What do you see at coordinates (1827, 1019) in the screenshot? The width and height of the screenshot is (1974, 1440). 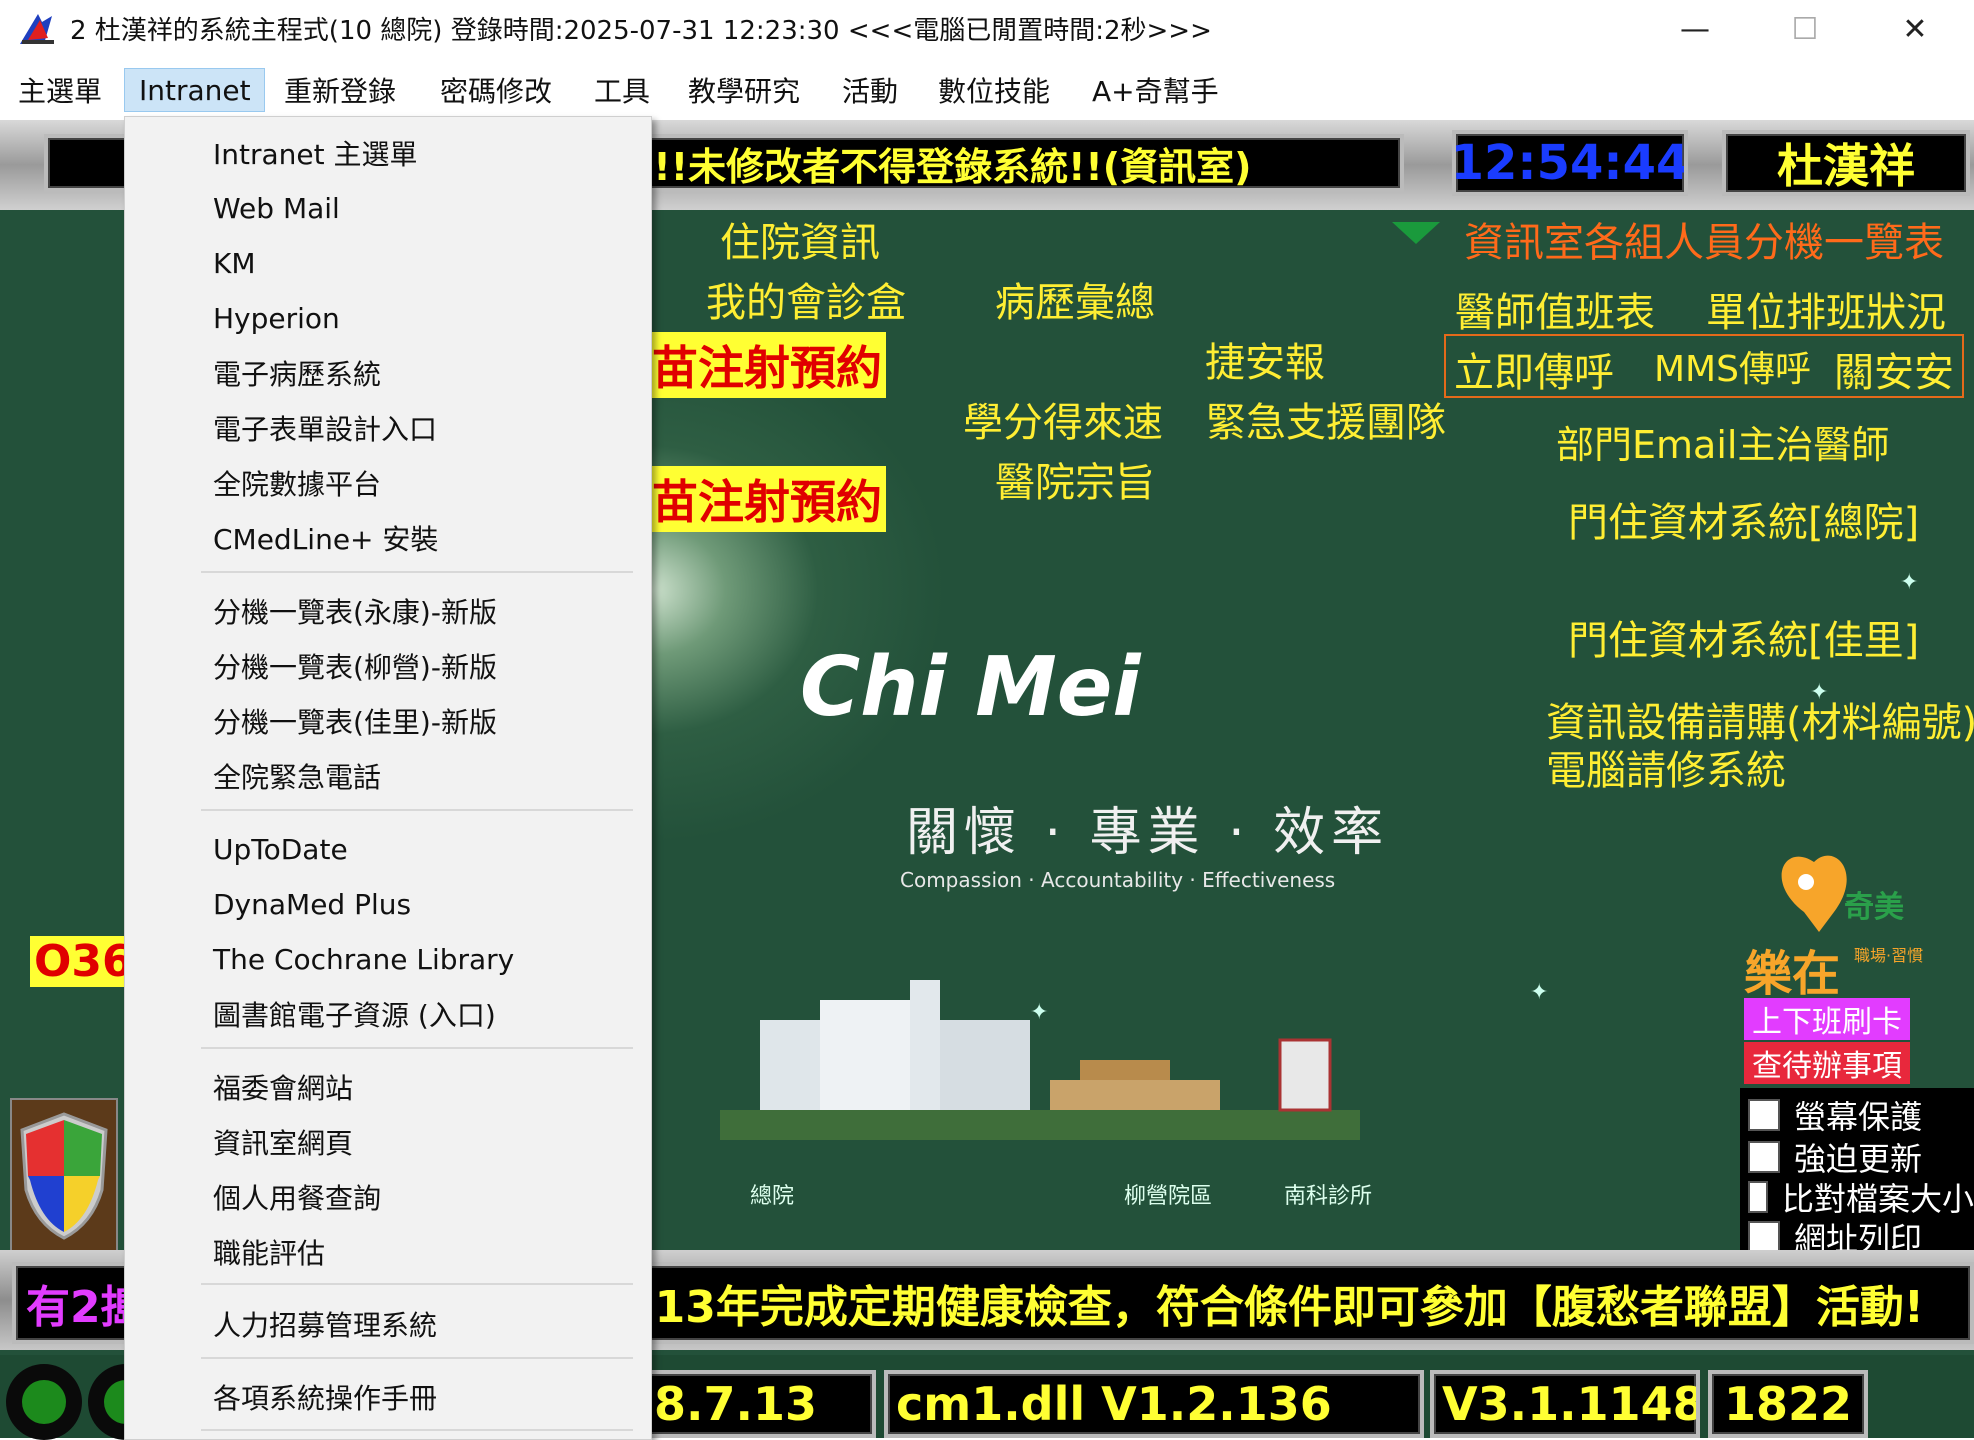 I see `punch-clock-button: 上下班刷卡` at bounding box center [1827, 1019].